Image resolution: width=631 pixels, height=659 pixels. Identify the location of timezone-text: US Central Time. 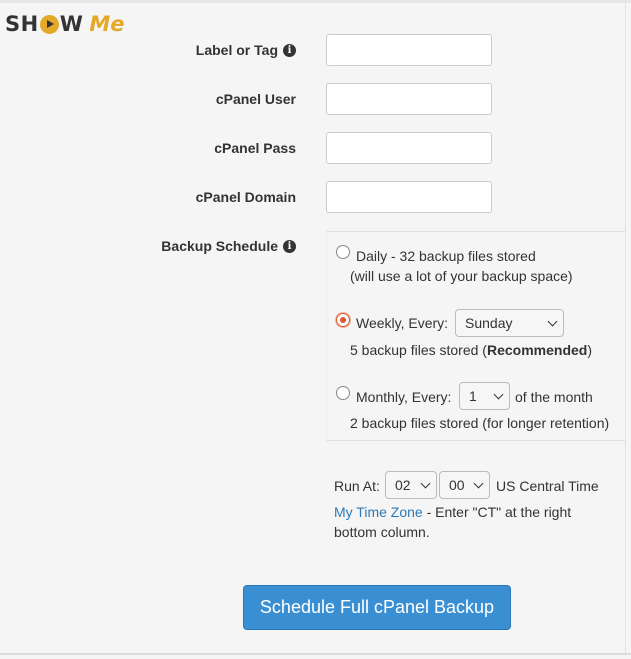
(547, 486).